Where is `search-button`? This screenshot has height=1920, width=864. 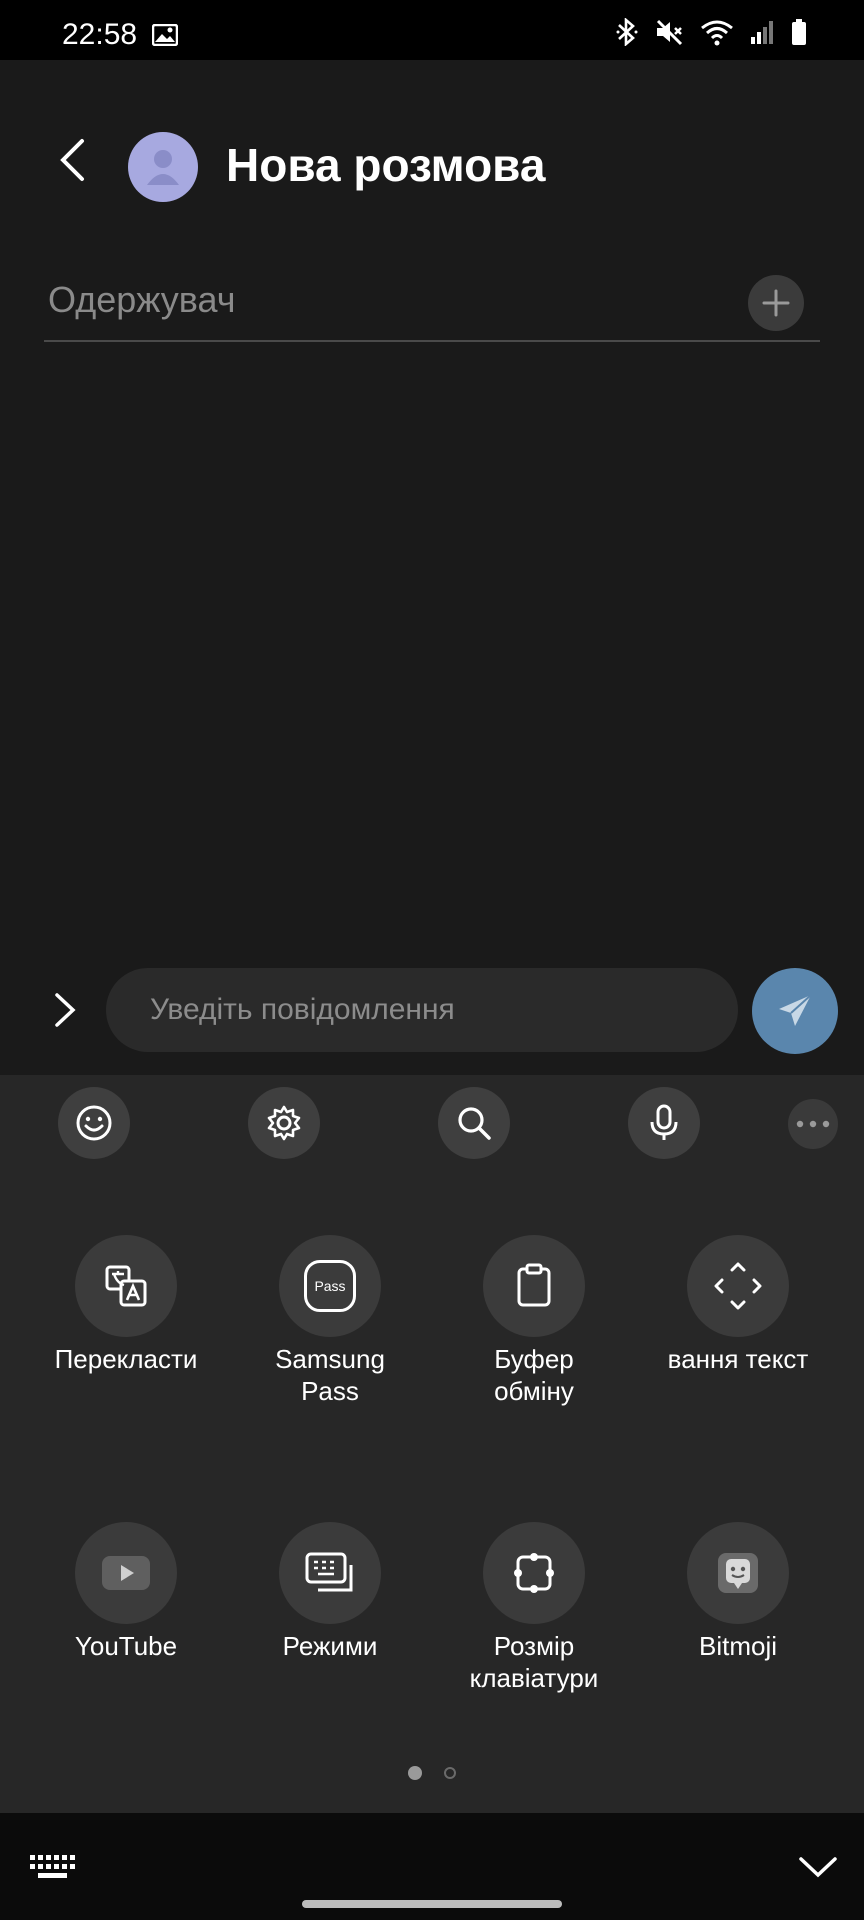
search-button is located at coordinates (474, 1123).